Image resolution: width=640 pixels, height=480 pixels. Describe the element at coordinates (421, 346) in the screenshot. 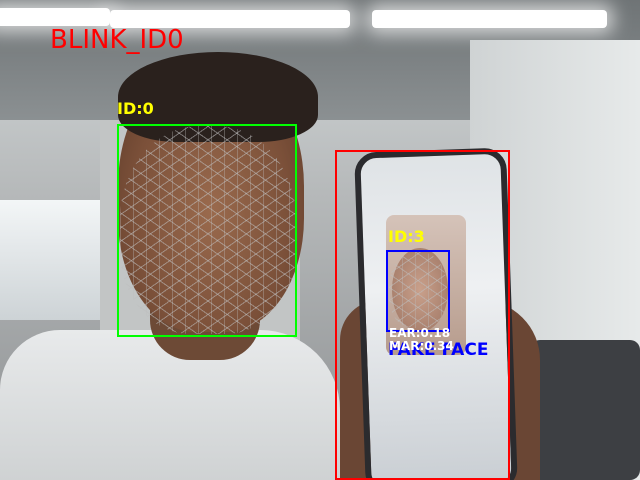

I see `mar-metric: MAR:0.34` at that location.